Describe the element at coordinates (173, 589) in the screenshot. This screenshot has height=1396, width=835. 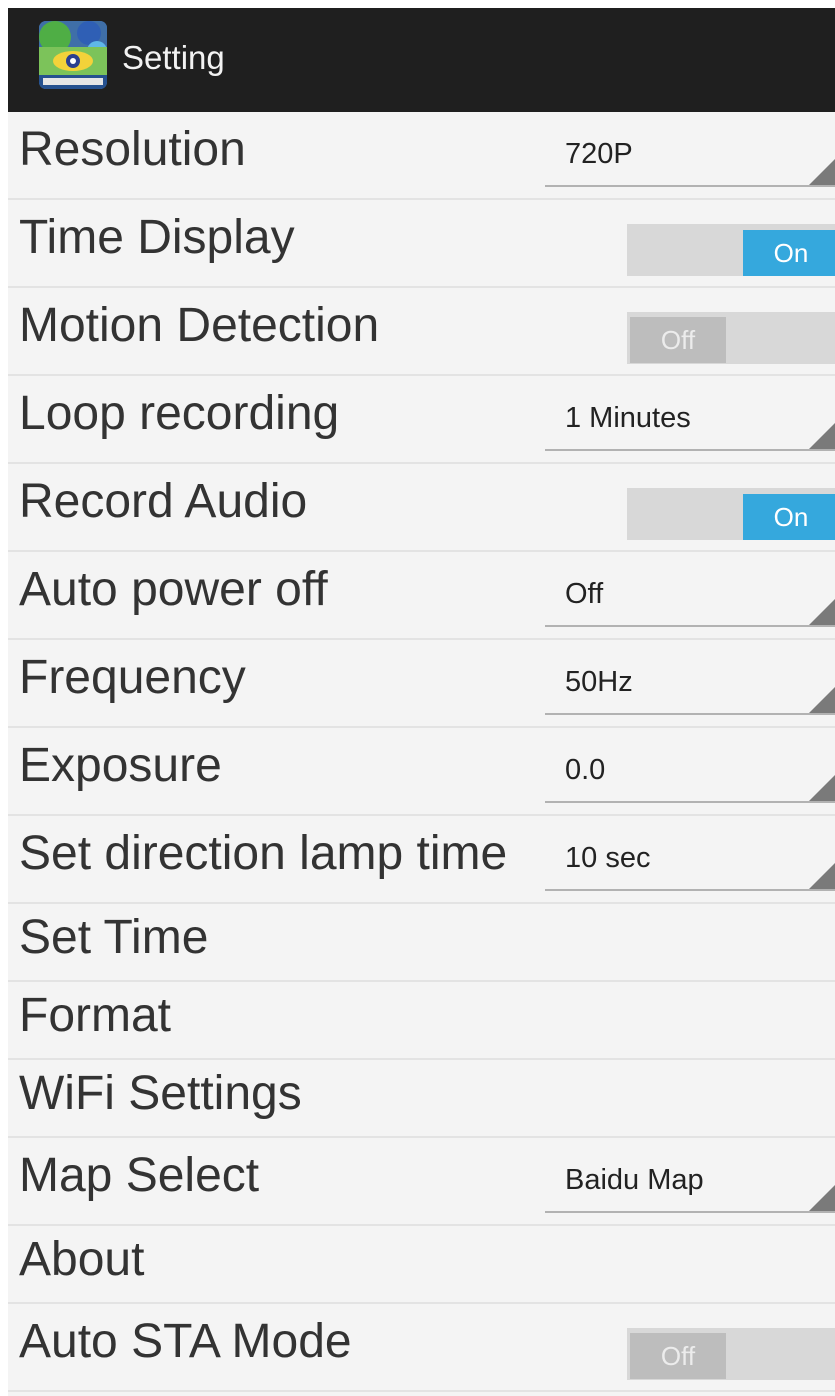
I see `setting-label: Auto power off` at that location.